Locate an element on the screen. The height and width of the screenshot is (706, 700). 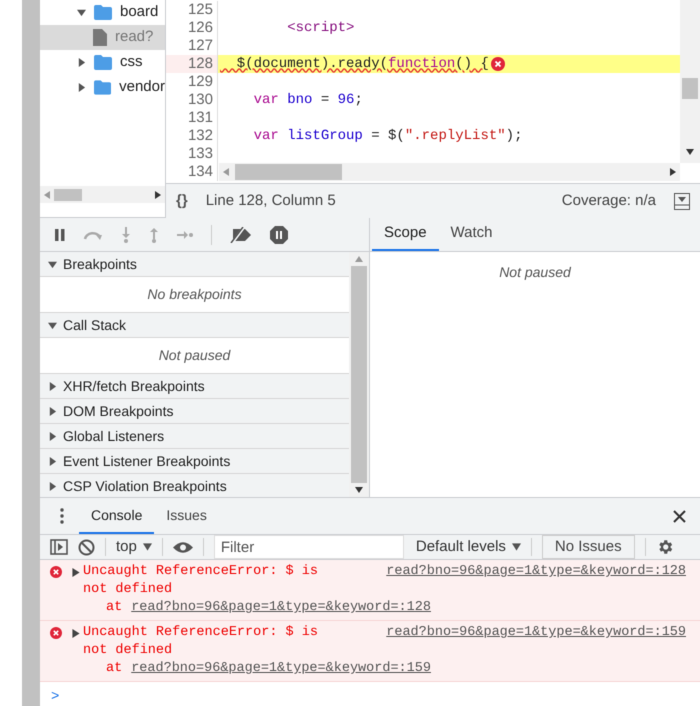
issues-button: No Issues is located at coordinates (588, 547).